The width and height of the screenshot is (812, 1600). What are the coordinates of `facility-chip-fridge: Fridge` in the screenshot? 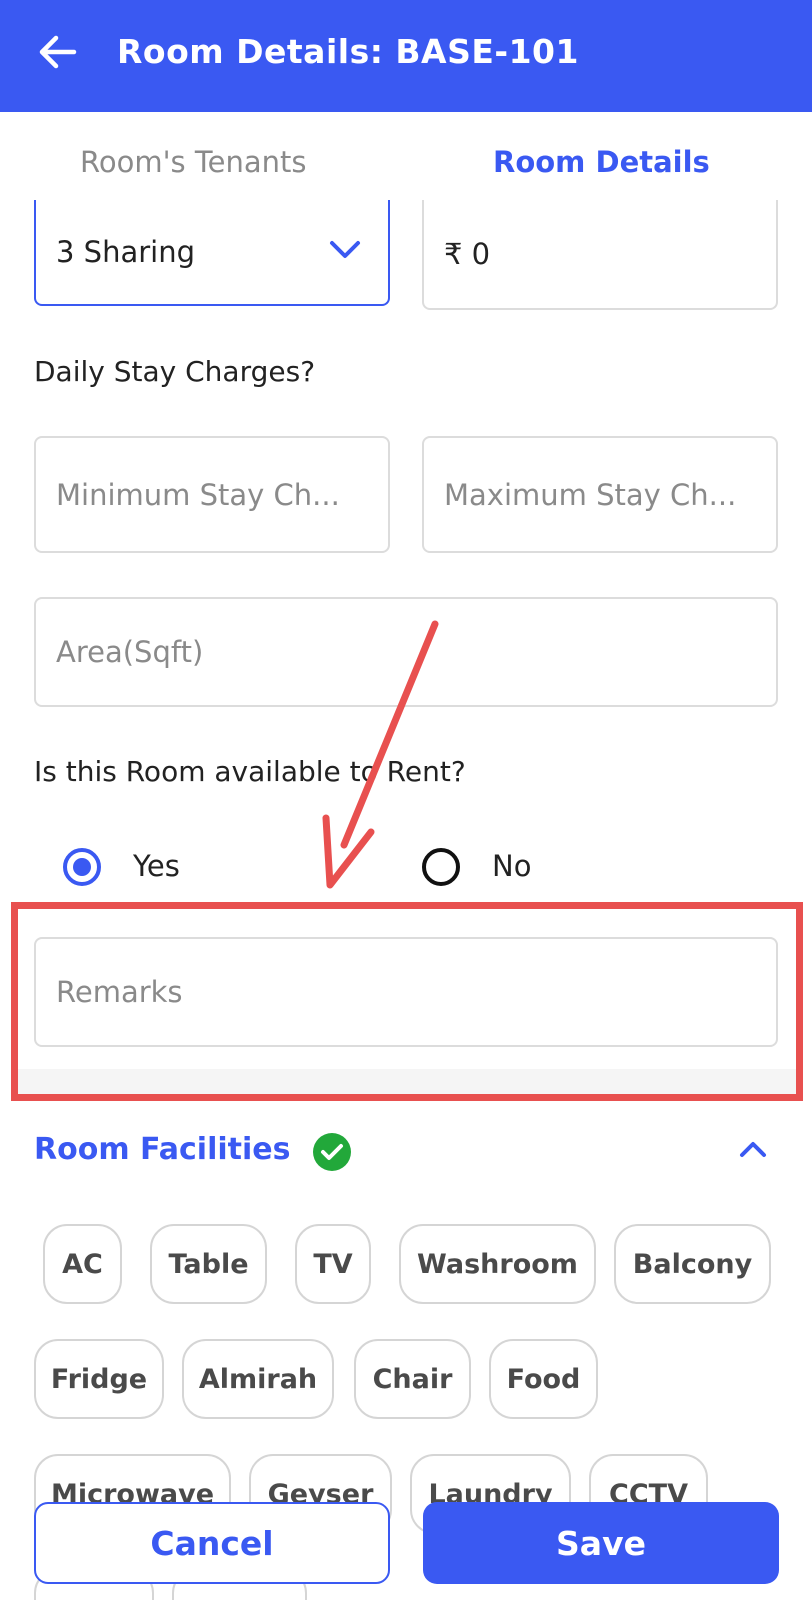 It's located at (99, 1379).